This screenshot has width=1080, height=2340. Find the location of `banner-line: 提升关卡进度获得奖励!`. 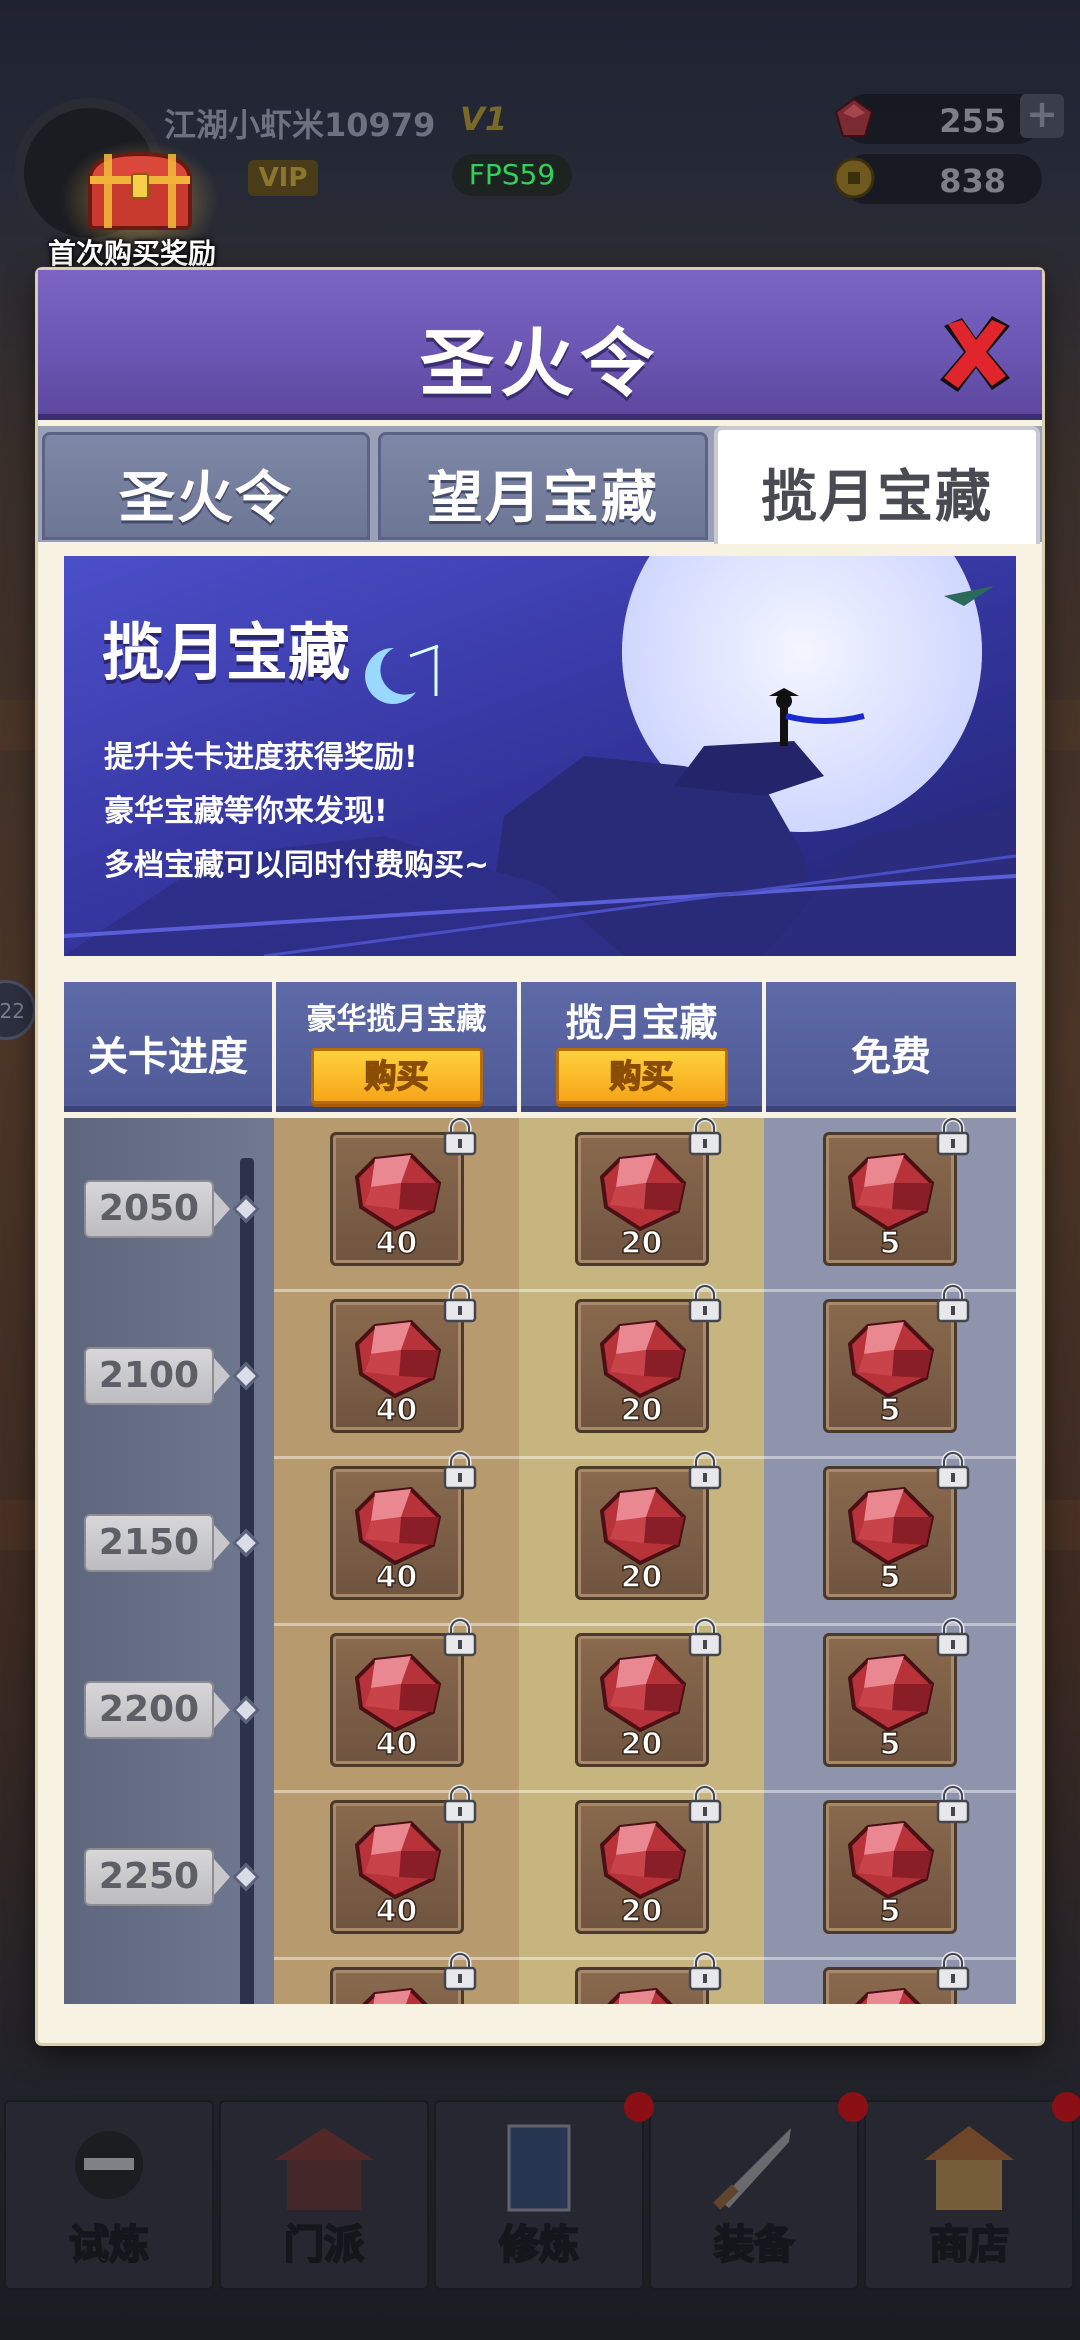

banner-line: 提升关卡进度获得奖励! is located at coordinates (261, 757).